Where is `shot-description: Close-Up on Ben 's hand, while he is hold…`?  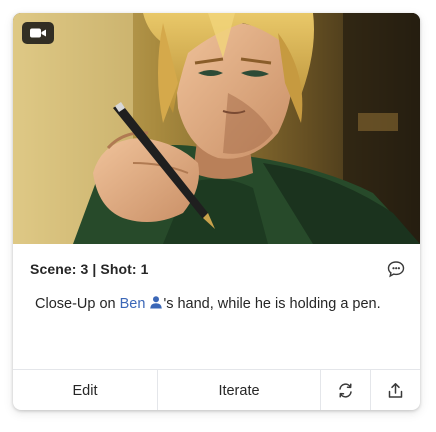 shot-description: Close-Up on Ben 's hand, while he is hold… is located at coordinates (215, 304).